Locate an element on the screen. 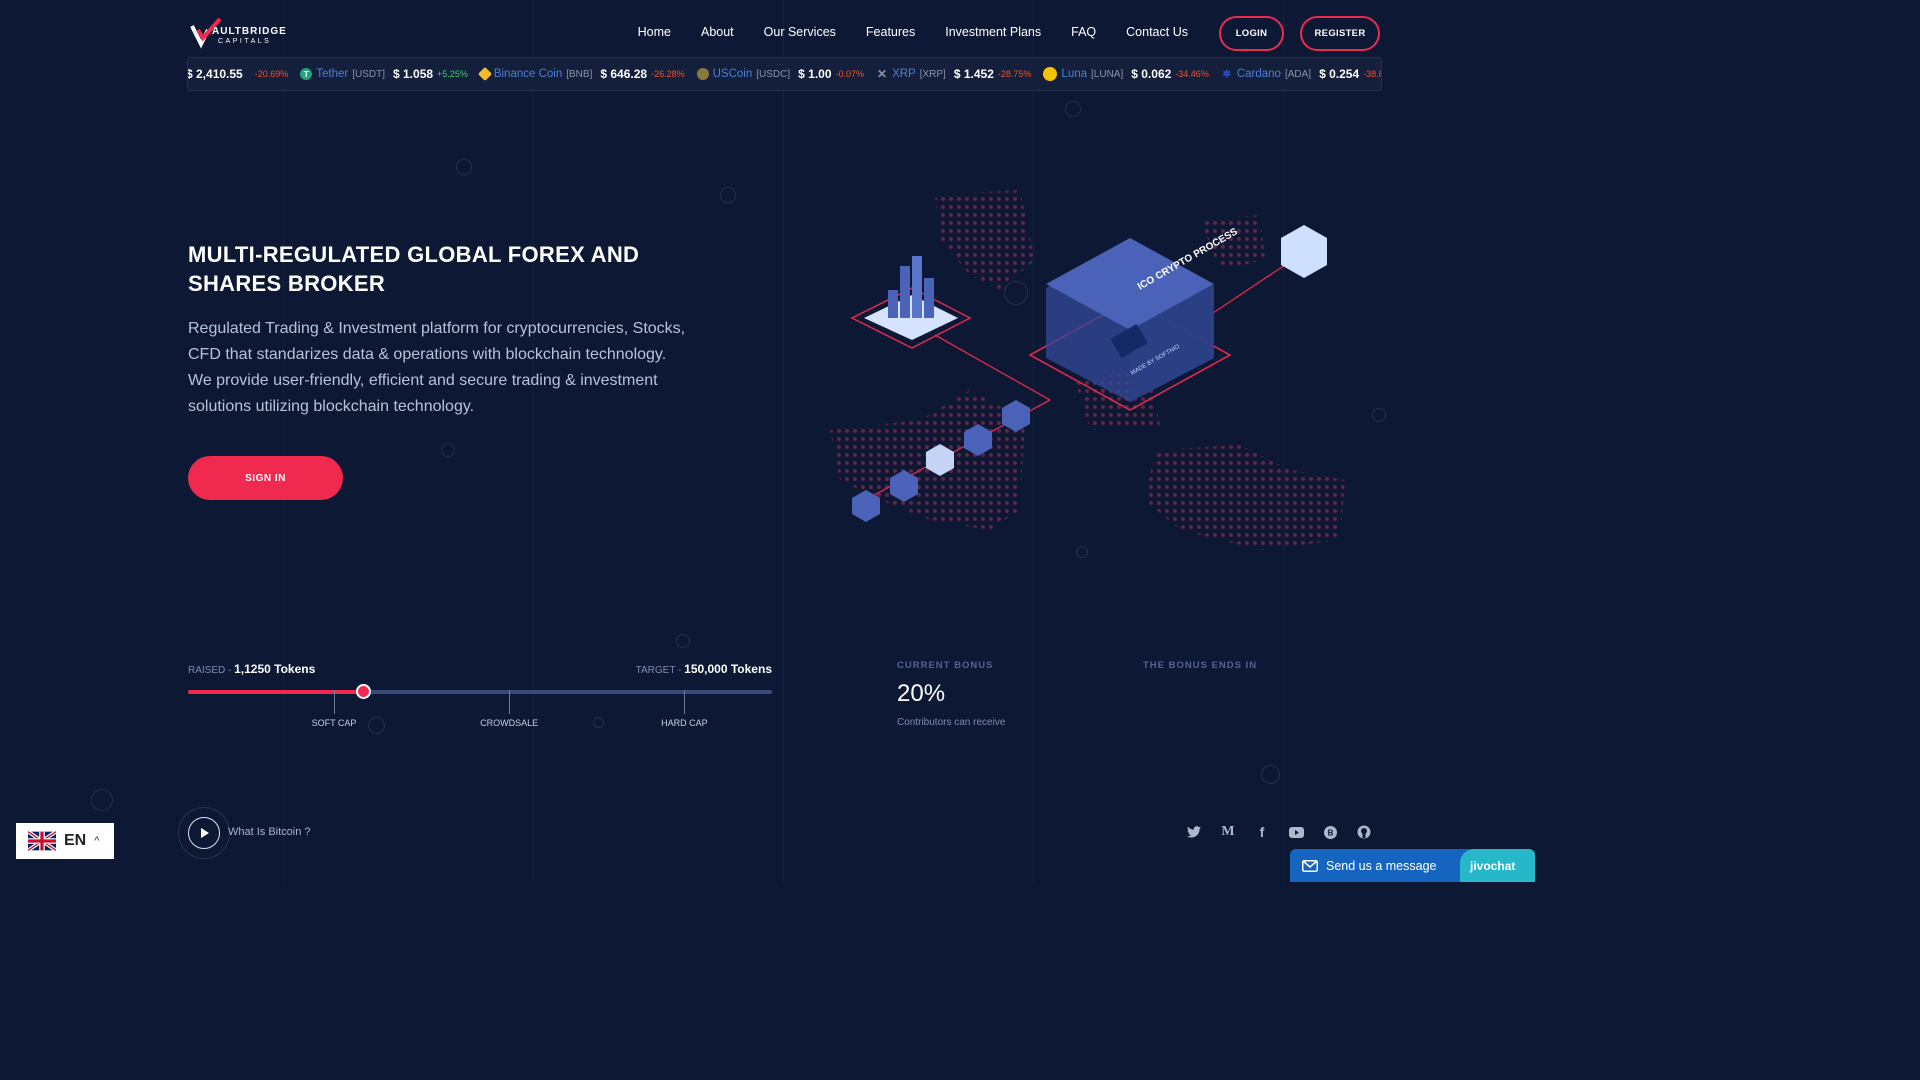  target-amount: TARGET - 150,000 Tokens is located at coordinates (704, 669).